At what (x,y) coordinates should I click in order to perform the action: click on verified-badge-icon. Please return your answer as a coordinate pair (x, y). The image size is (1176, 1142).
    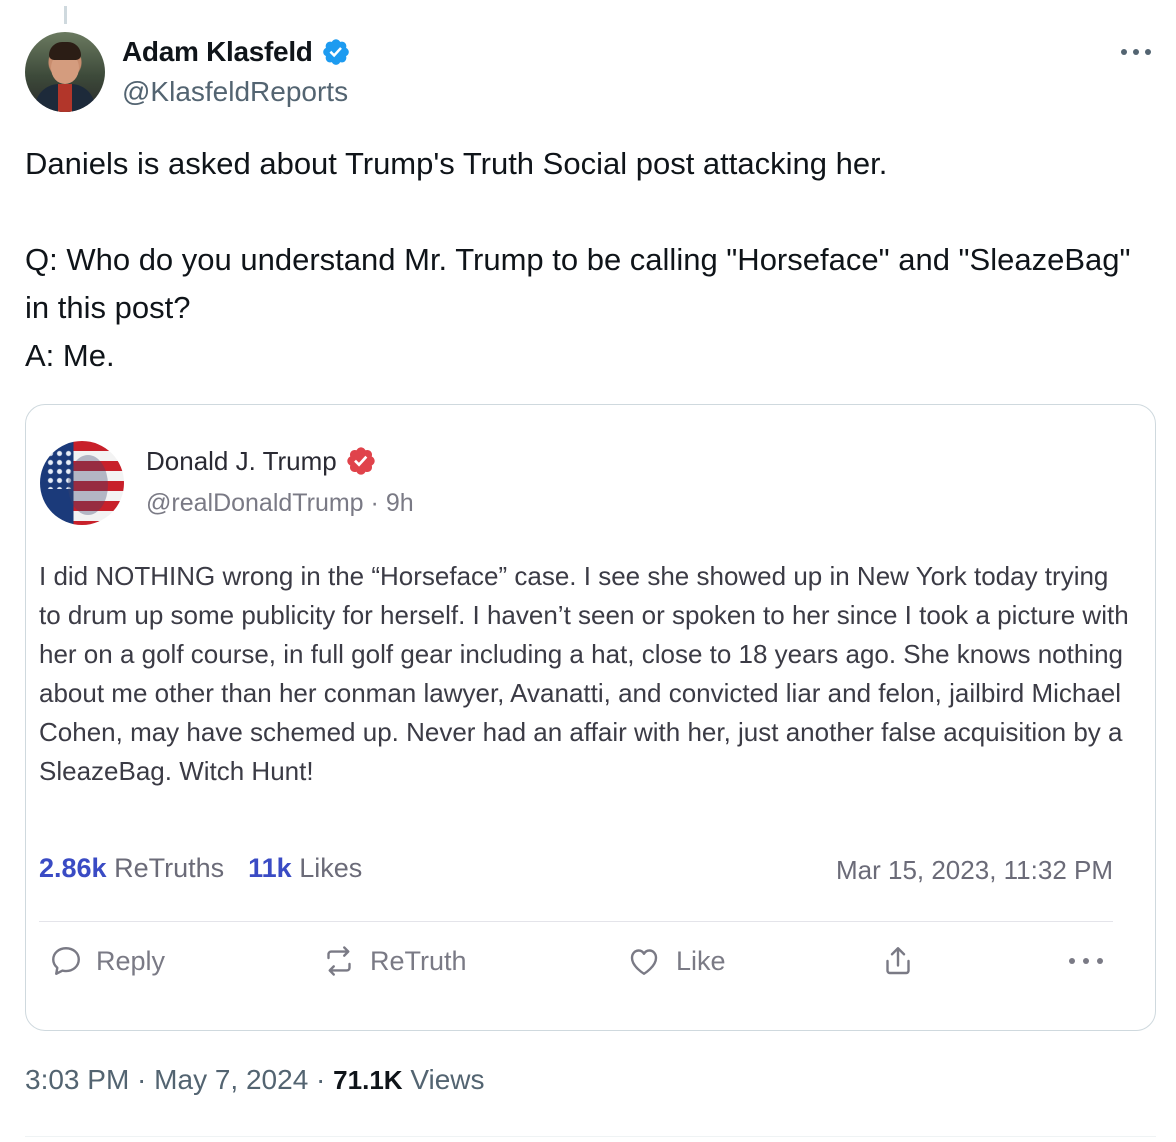
    Looking at the image, I should click on (335, 52).